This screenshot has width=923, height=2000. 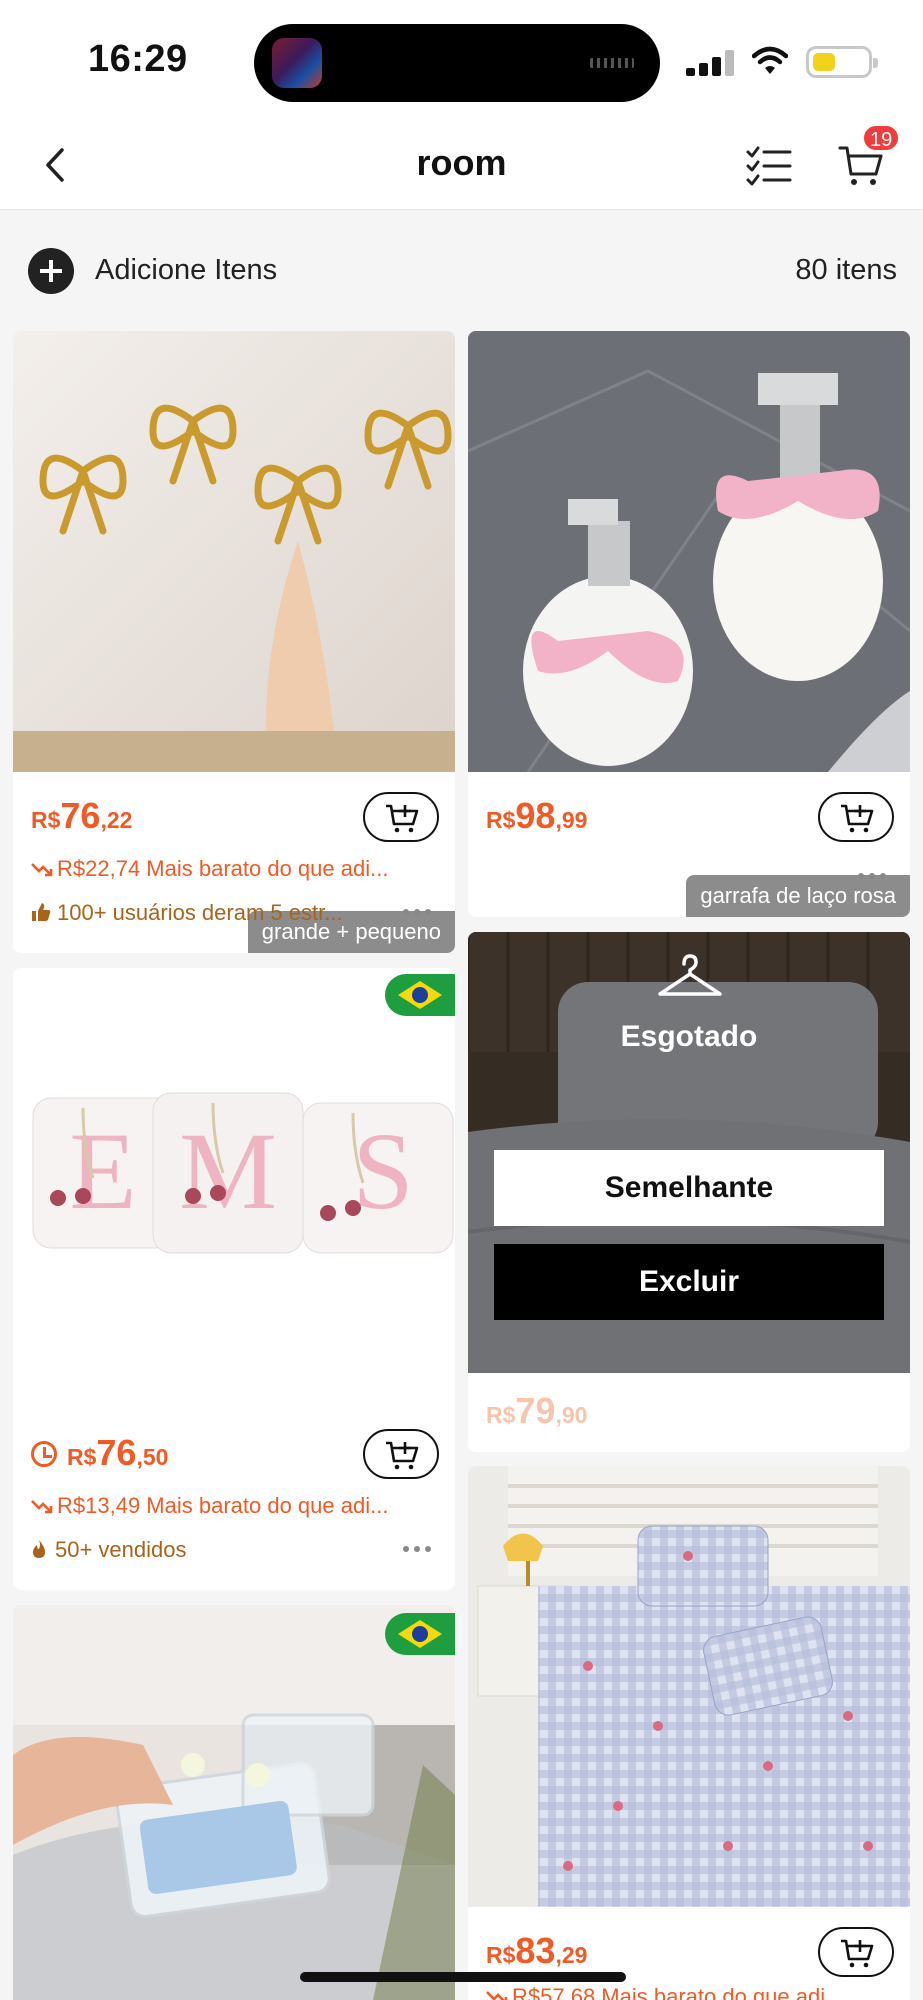 I want to click on product-card: garrafa de laço rosa R$98,99, so click(x=689, y=624).